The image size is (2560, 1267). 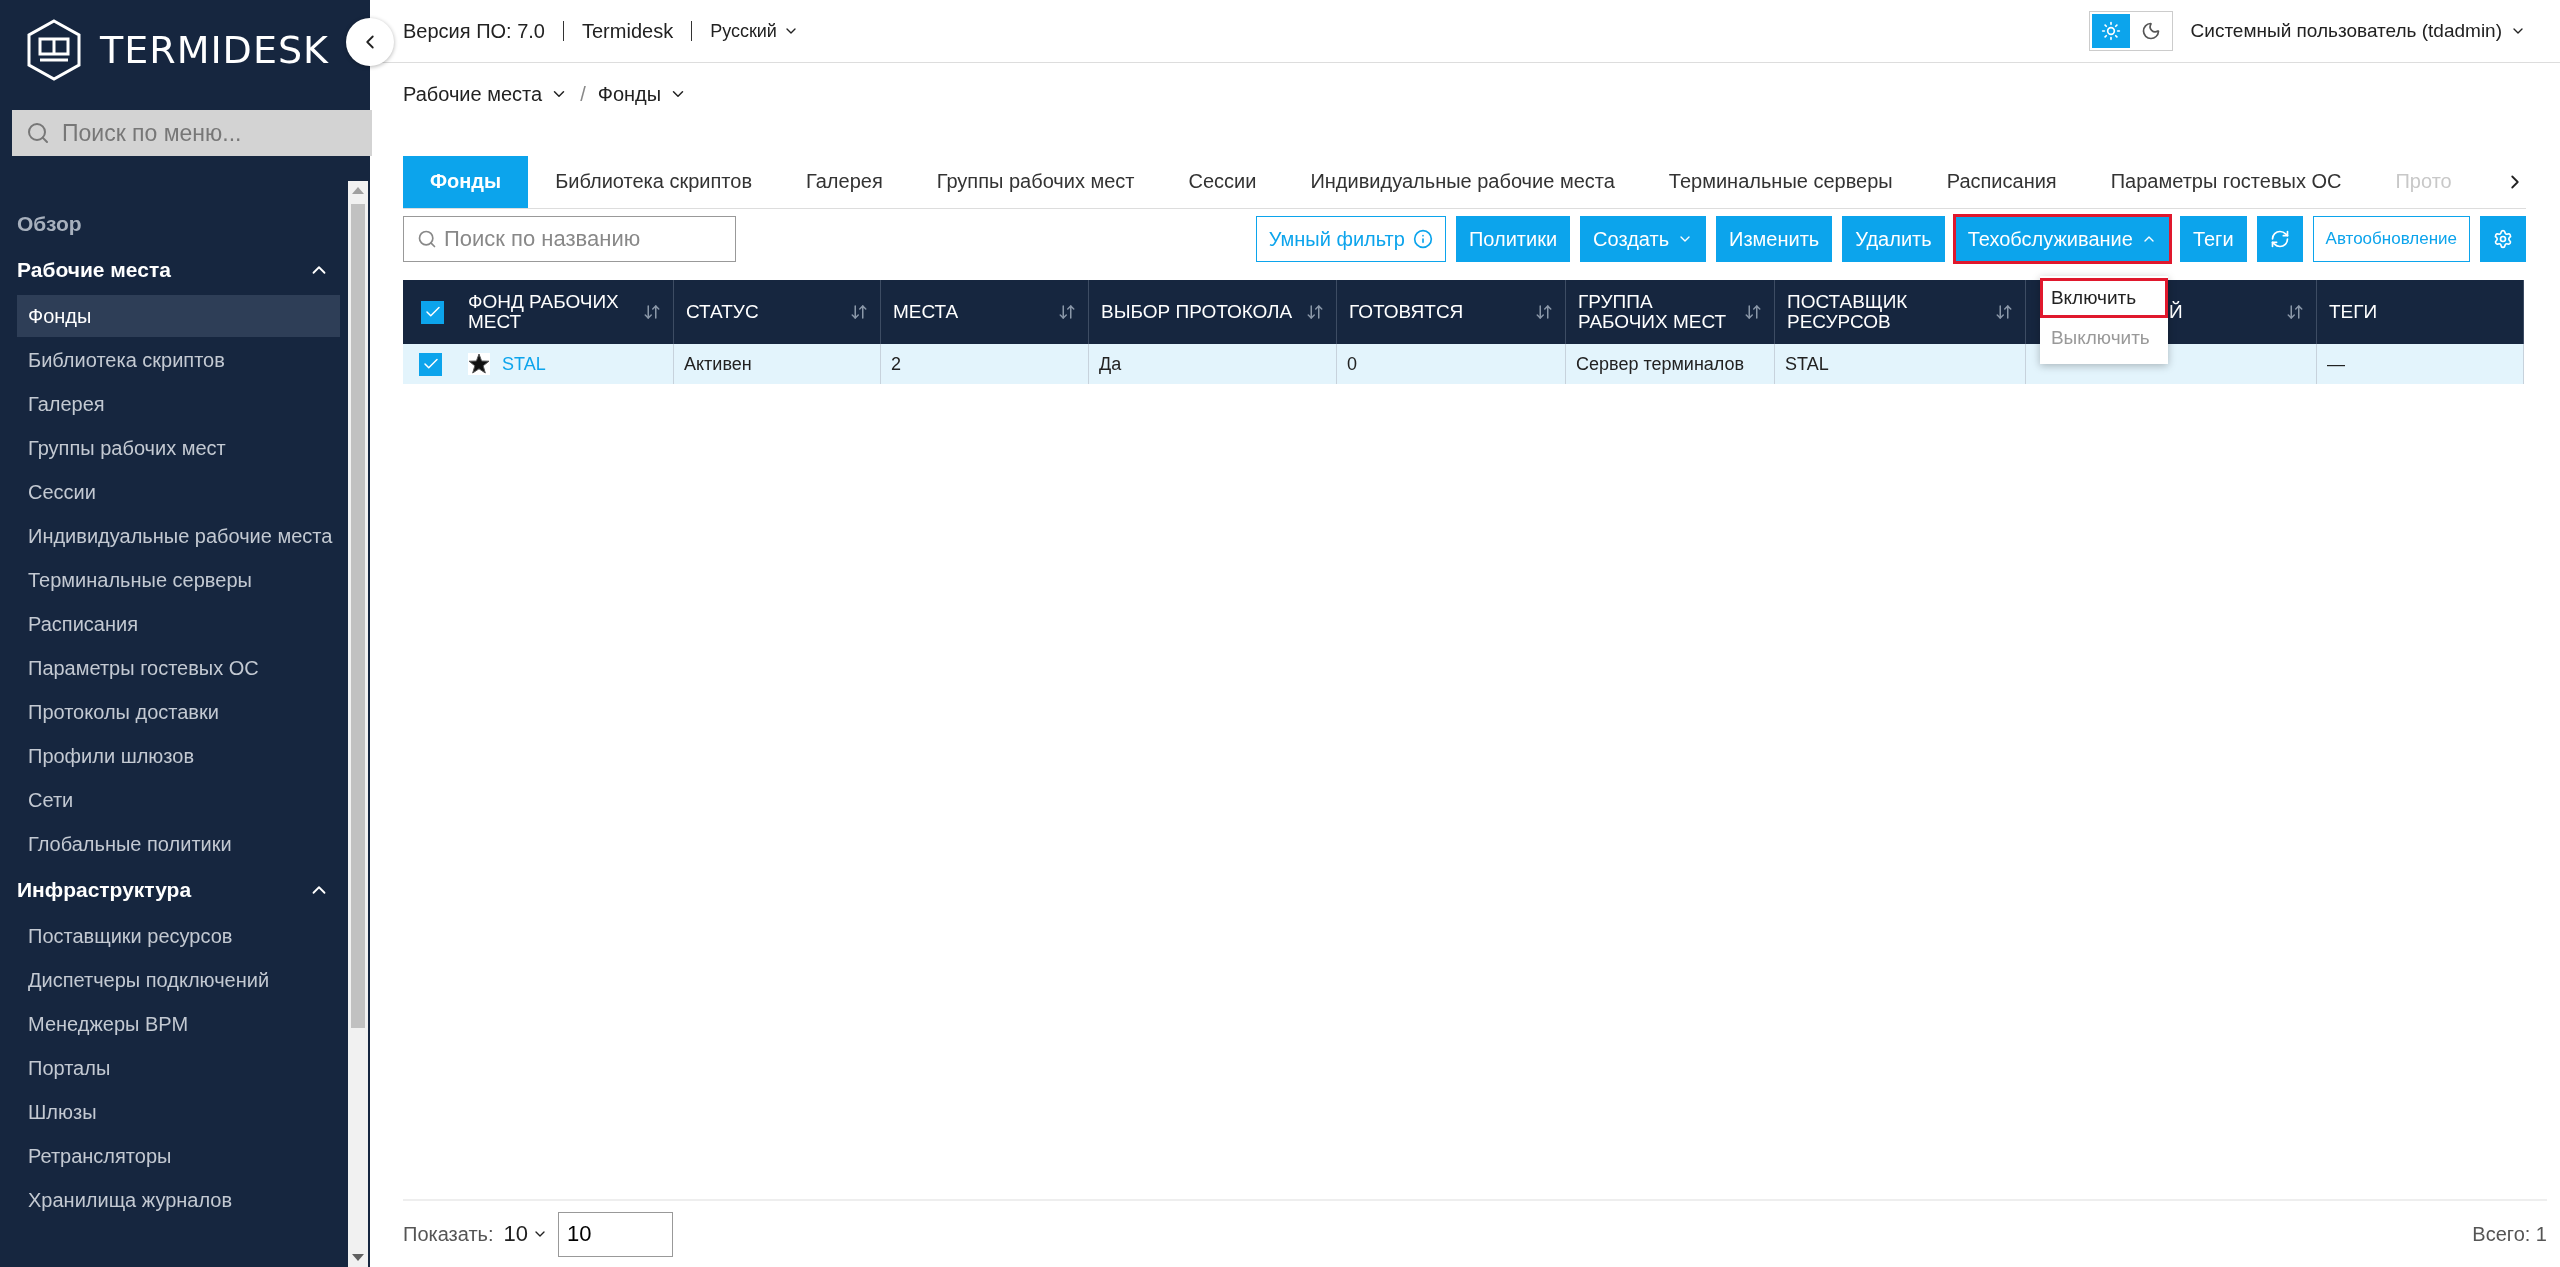 I want to click on star-icon, so click(x=479, y=364).